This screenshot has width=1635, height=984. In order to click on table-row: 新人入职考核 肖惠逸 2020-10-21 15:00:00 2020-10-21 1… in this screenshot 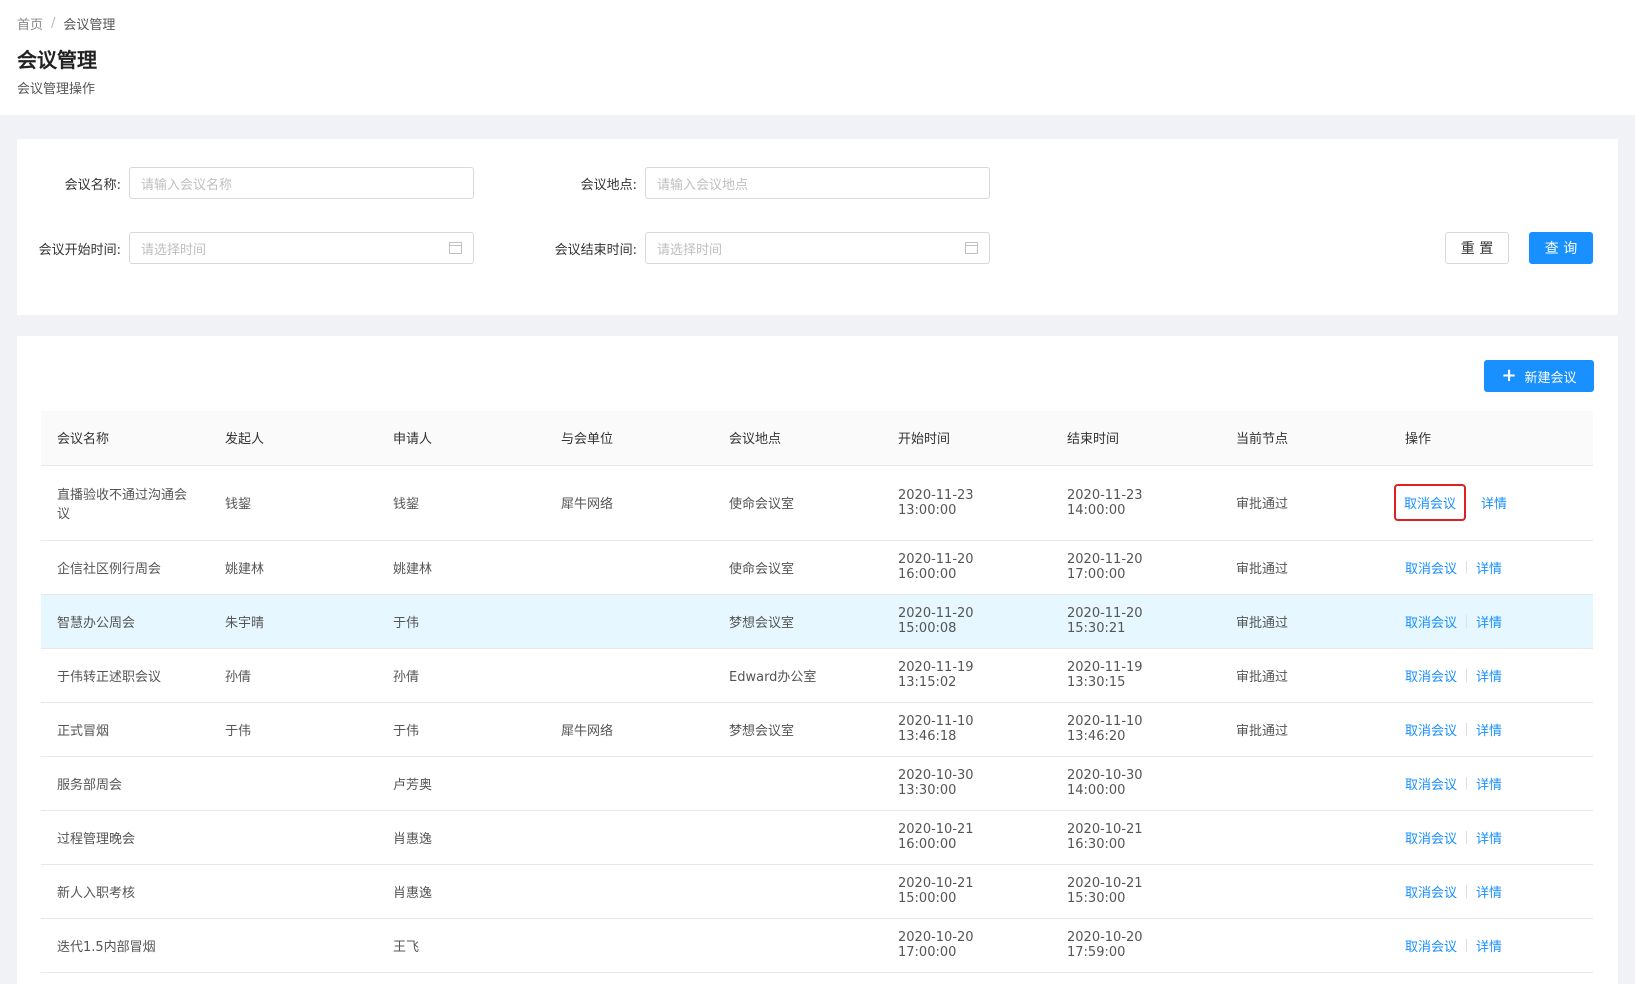, I will do `click(817, 891)`.